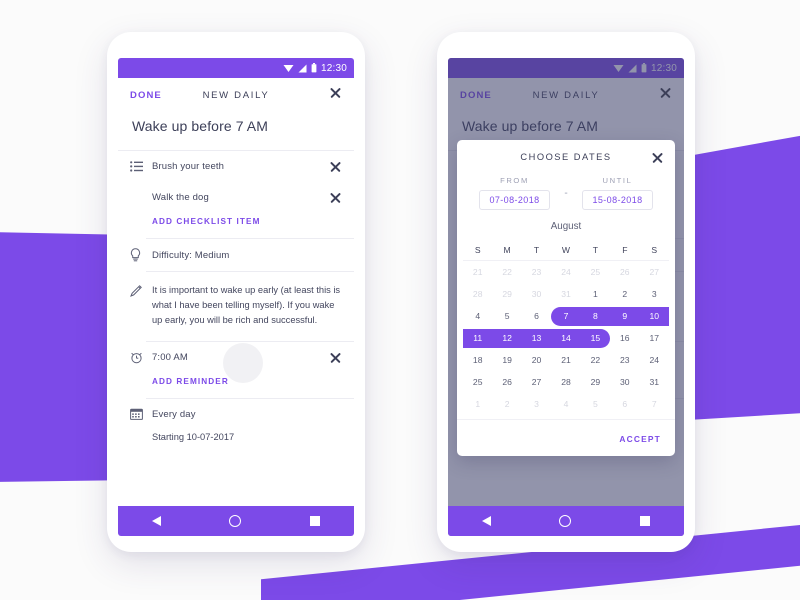  I want to click on calendar-day: 17, so click(654, 338).